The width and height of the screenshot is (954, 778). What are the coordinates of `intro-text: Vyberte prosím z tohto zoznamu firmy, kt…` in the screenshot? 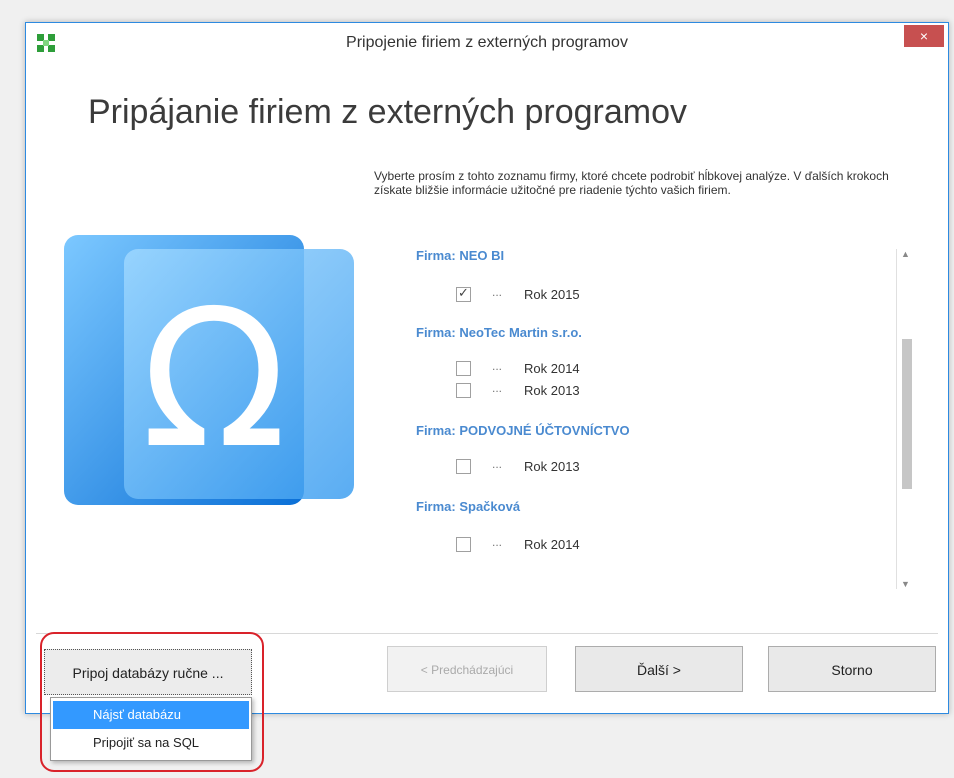 It's located at (631, 183).